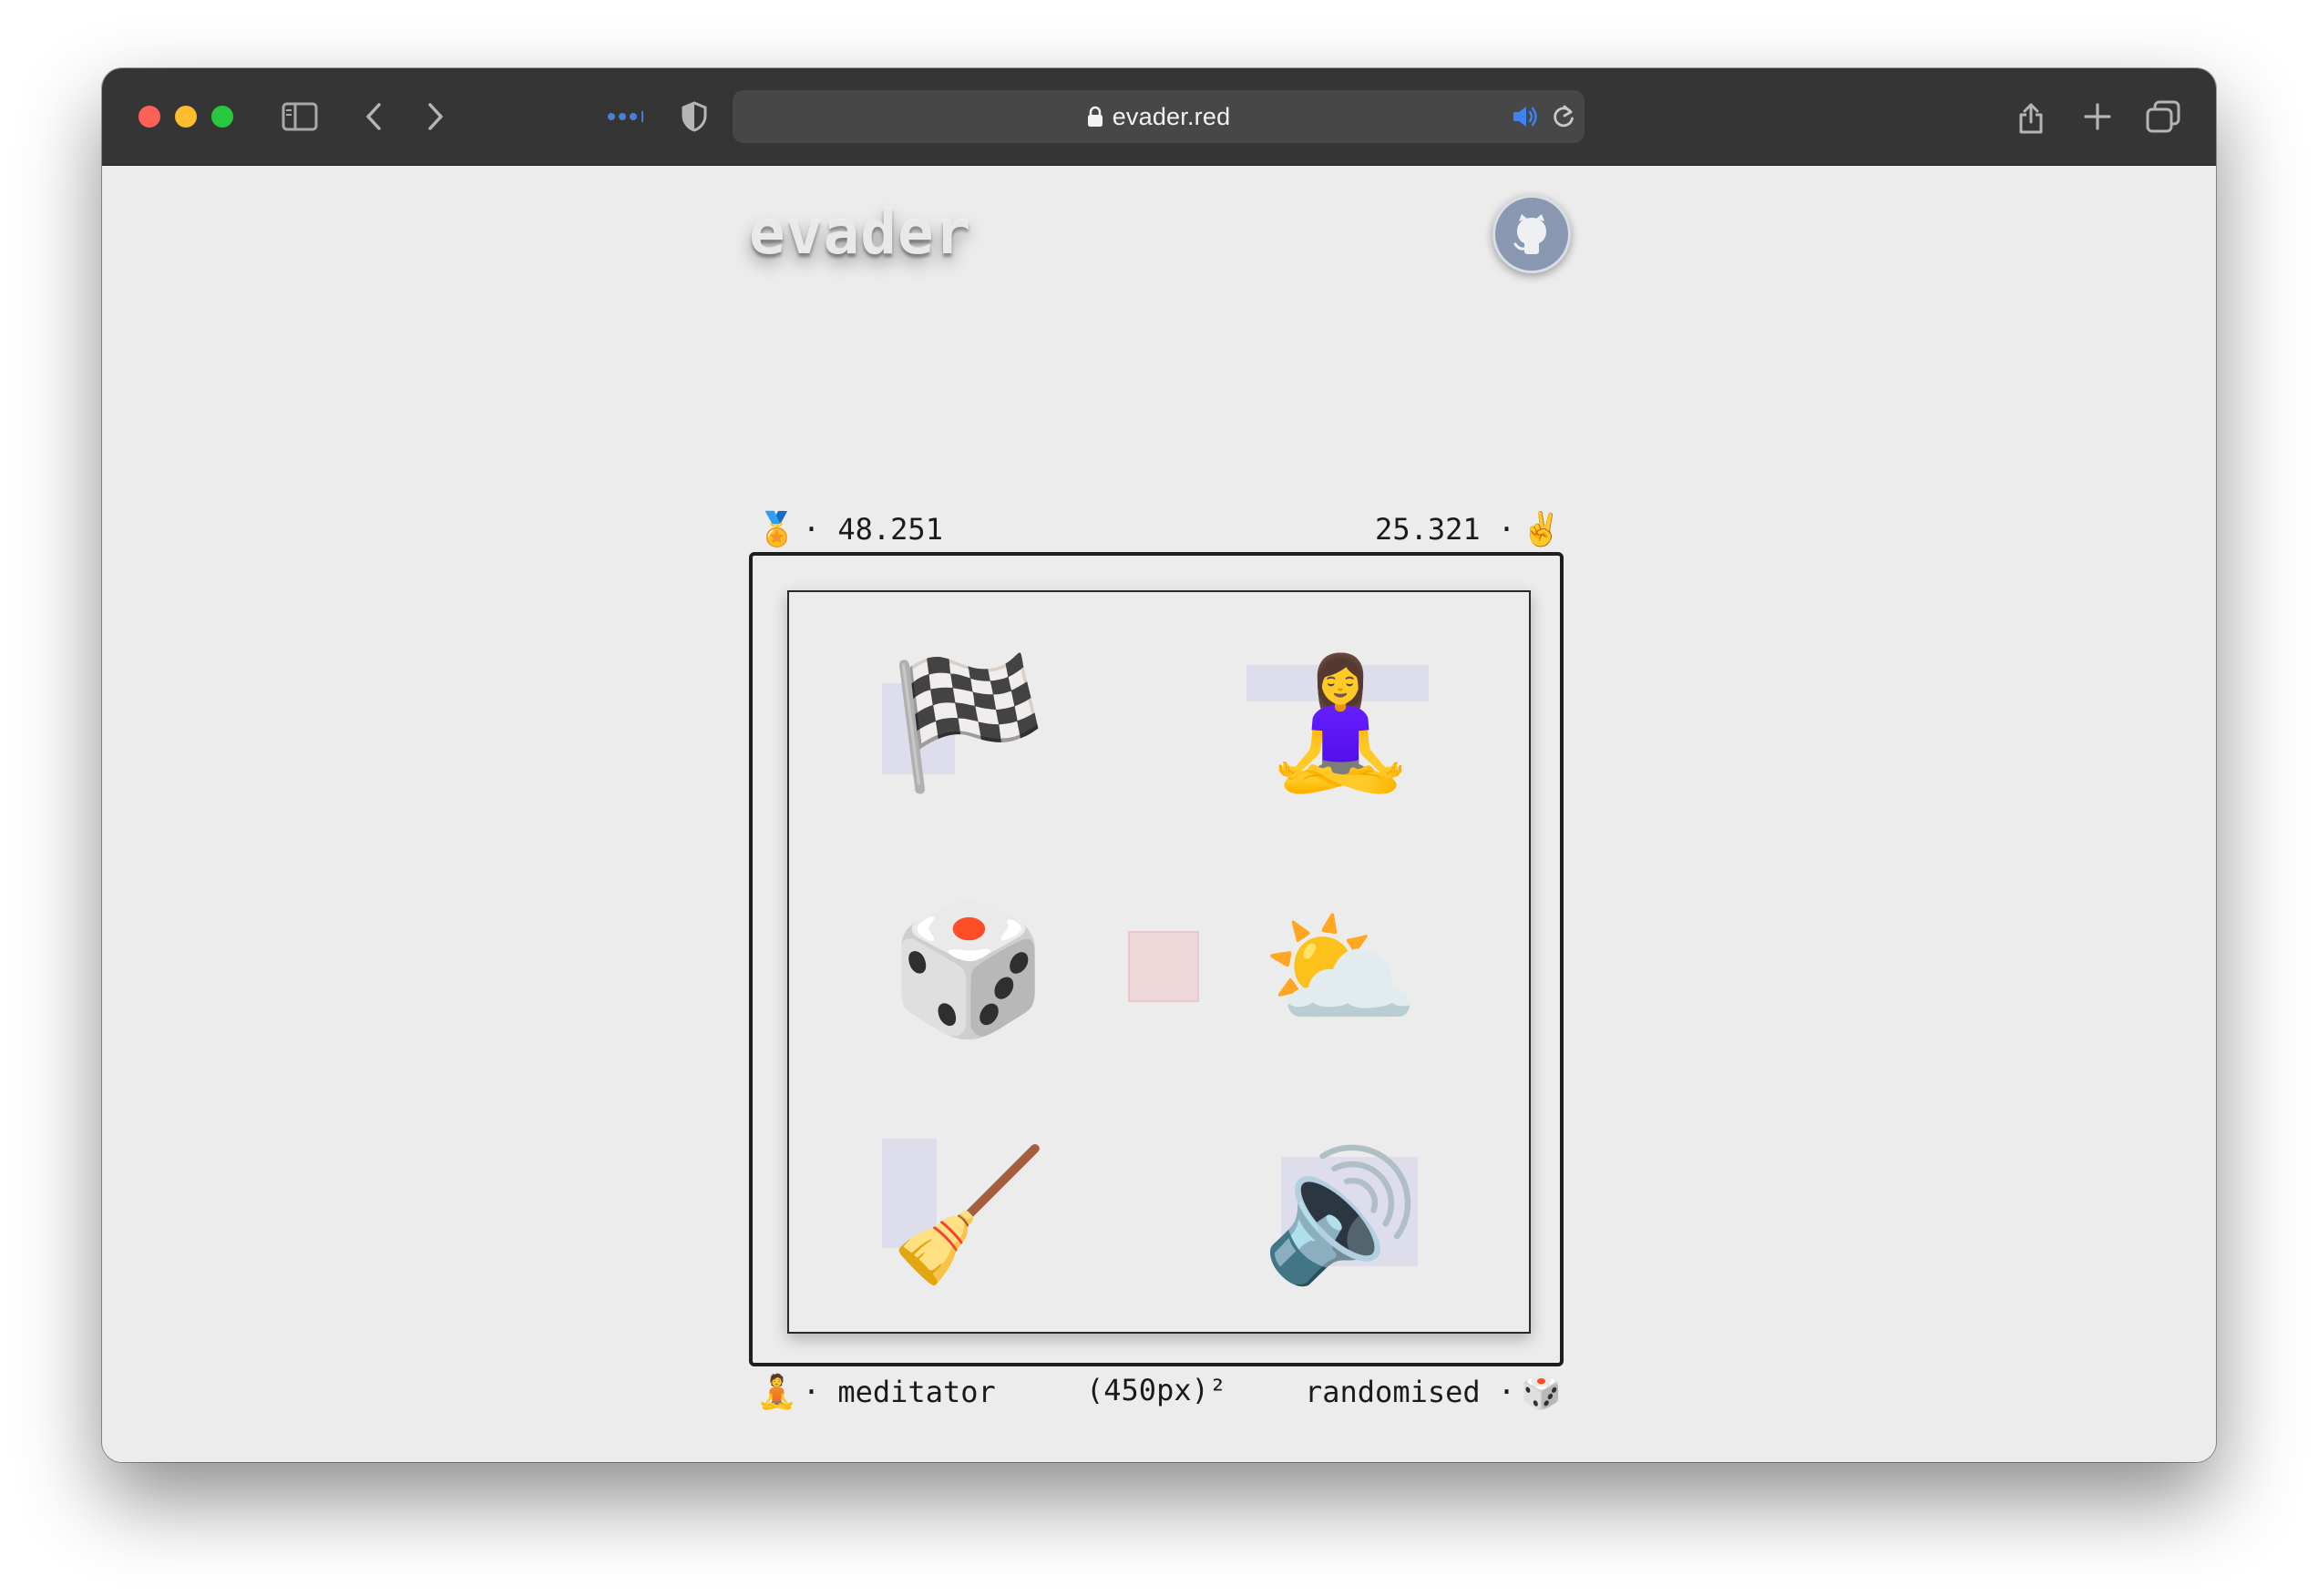 This screenshot has width=2318, height=1596. Describe the element at coordinates (1340, 724) in the screenshot. I see `meditating-woman-icon: 🧘‍♀️` at that location.